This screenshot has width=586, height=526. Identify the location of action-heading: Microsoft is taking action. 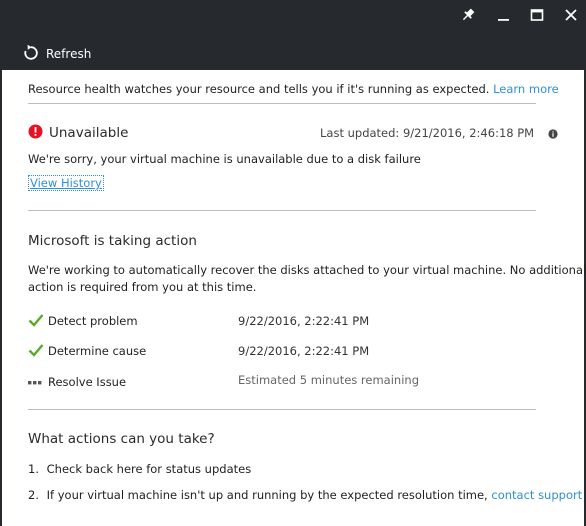
(112, 241).